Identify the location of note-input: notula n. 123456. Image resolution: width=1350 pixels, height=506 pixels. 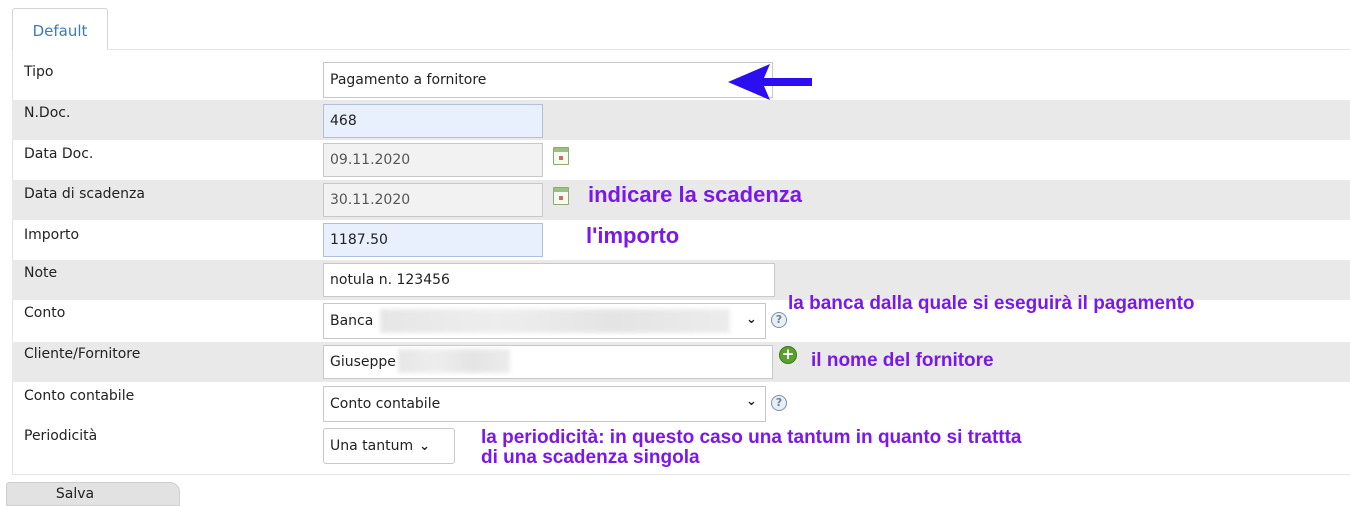
(549, 280).